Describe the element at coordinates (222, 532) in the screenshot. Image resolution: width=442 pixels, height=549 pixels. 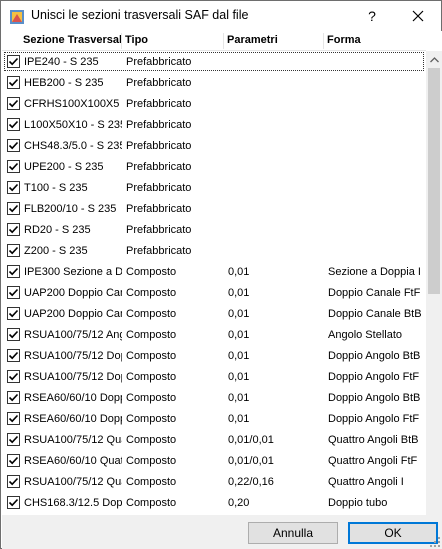
I see `dialog-footer: Annulla OK` at that location.